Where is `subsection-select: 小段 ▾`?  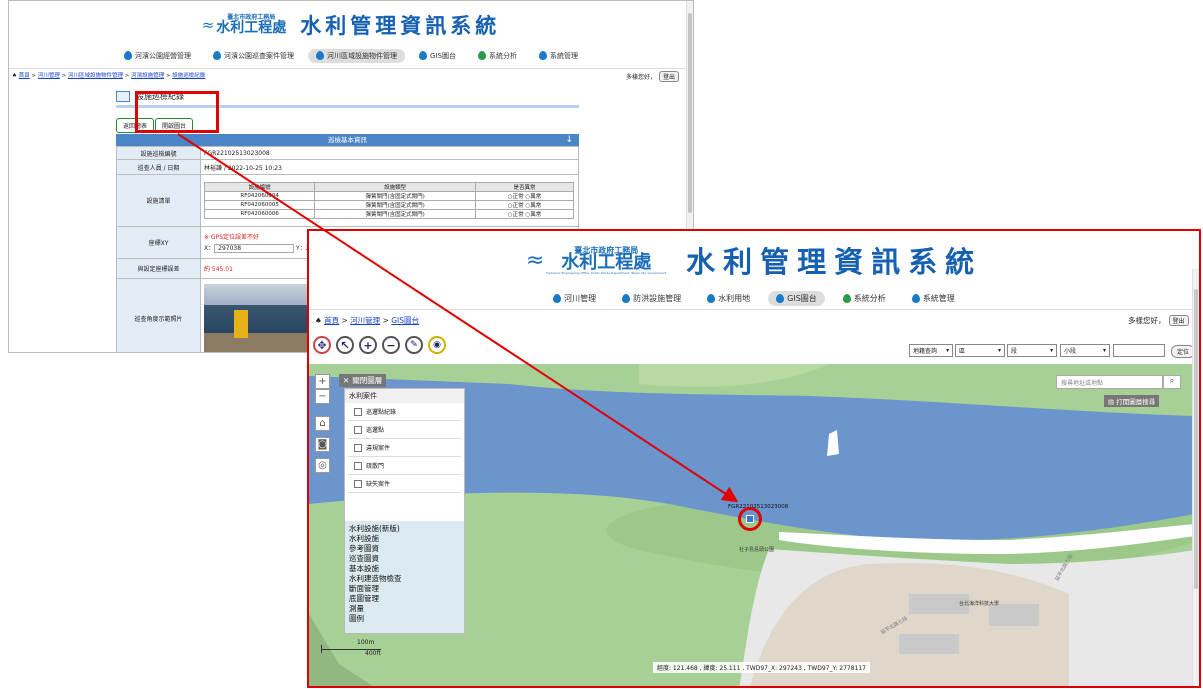
subsection-select: 小段 ▾ is located at coordinates (1085, 350).